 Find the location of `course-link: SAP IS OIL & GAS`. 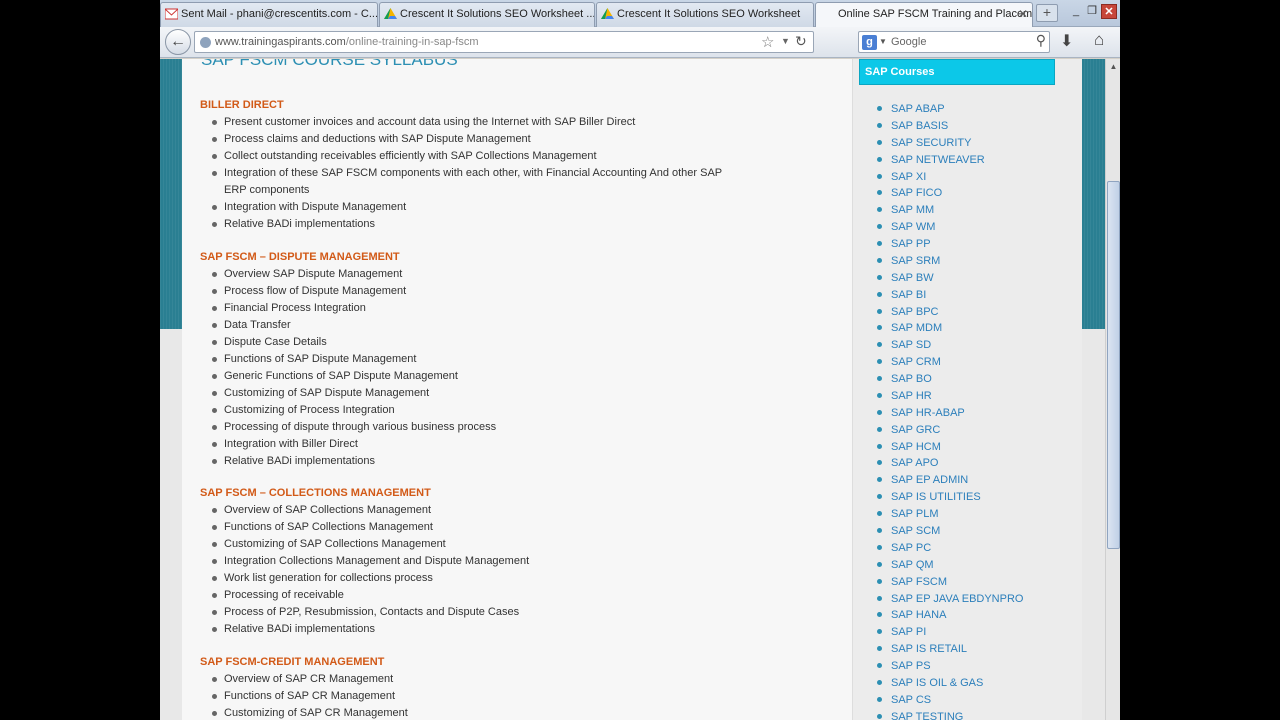

course-link: SAP IS OIL & GAS is located at coordinates (937, 683).